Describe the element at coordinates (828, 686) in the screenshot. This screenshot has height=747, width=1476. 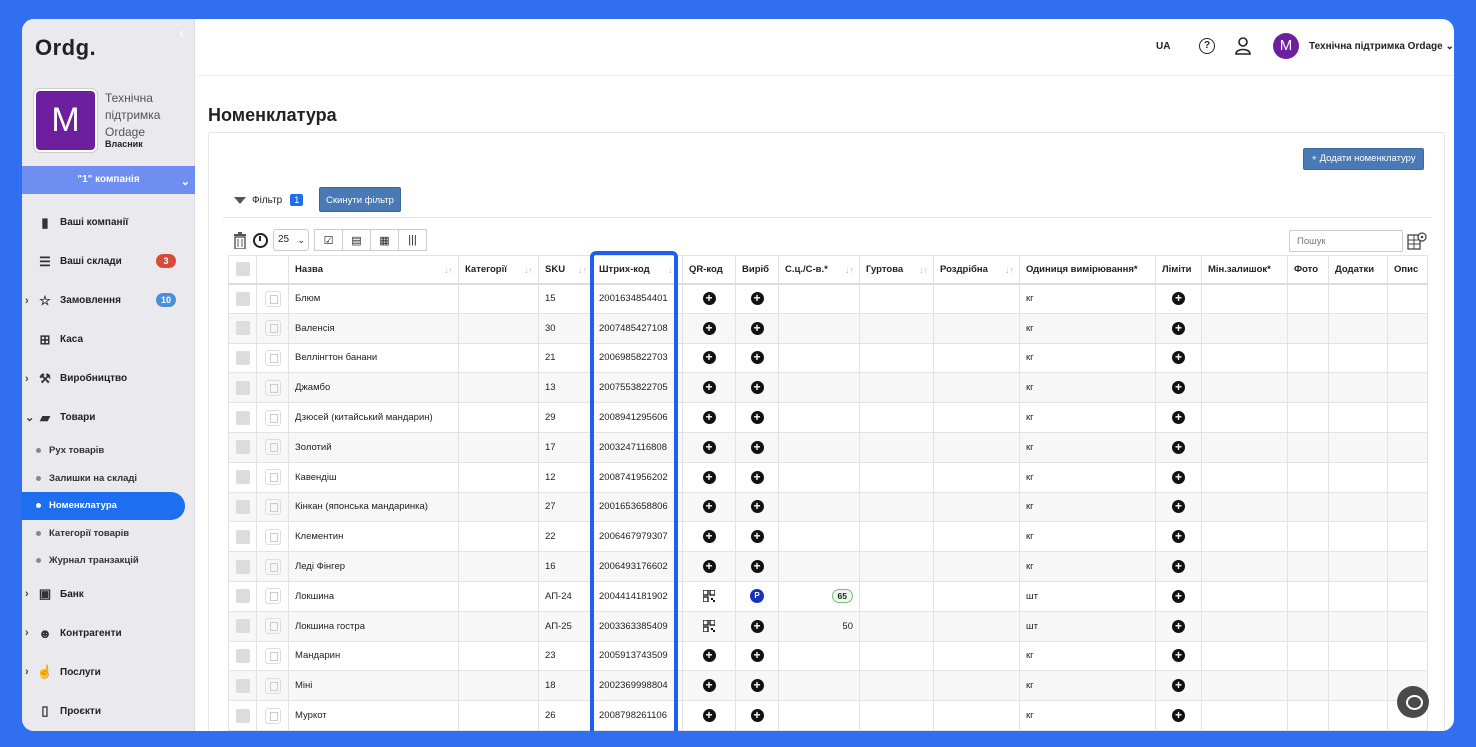
I see `table-row: Міні 18 2002369998804 + + кг +` at that location.